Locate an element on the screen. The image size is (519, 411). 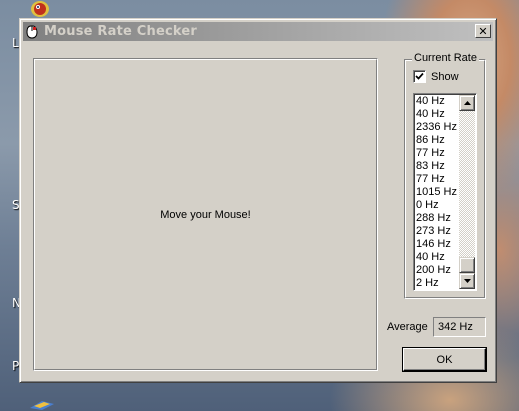
desktop-icon-label: L is located at coordinates (15, 43).